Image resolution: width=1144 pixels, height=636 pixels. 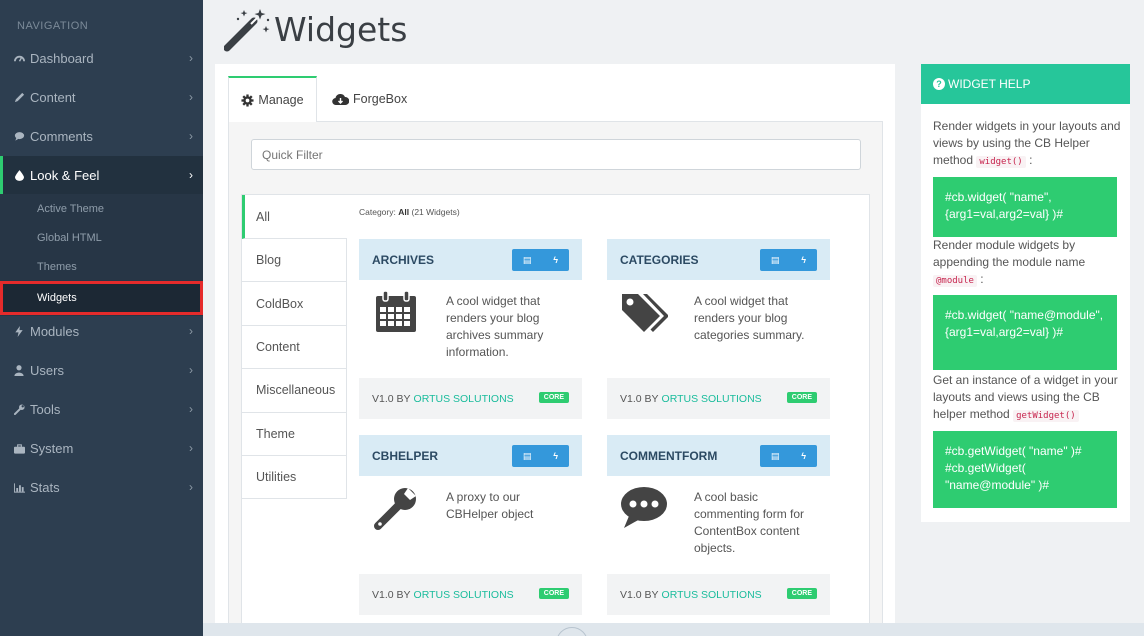 I want to click on sidebar-subitem-themes: Themes, so click(x=101, y=266).